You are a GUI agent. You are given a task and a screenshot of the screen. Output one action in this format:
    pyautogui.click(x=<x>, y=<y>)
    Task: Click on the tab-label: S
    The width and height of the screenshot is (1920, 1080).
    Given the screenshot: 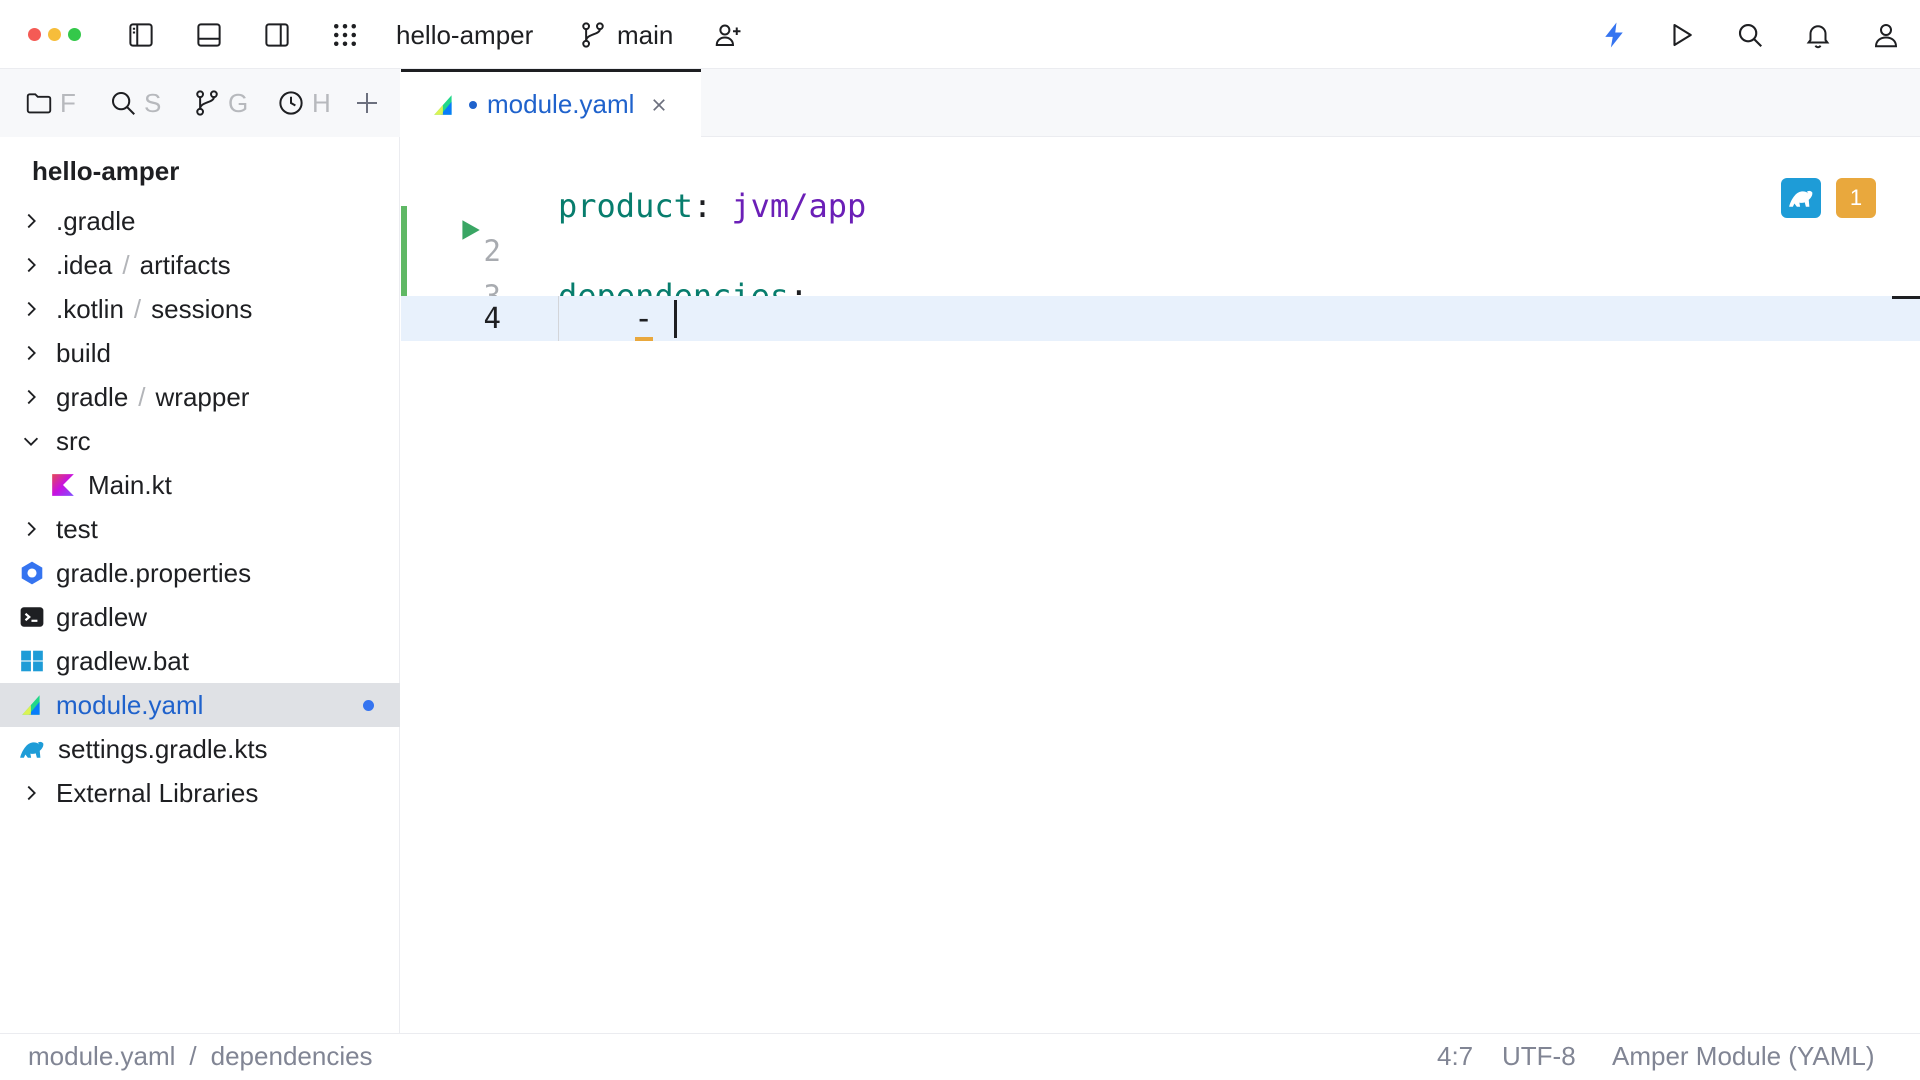 What is the action you would take?
    pyautogui.click(x=153, y=102)
    